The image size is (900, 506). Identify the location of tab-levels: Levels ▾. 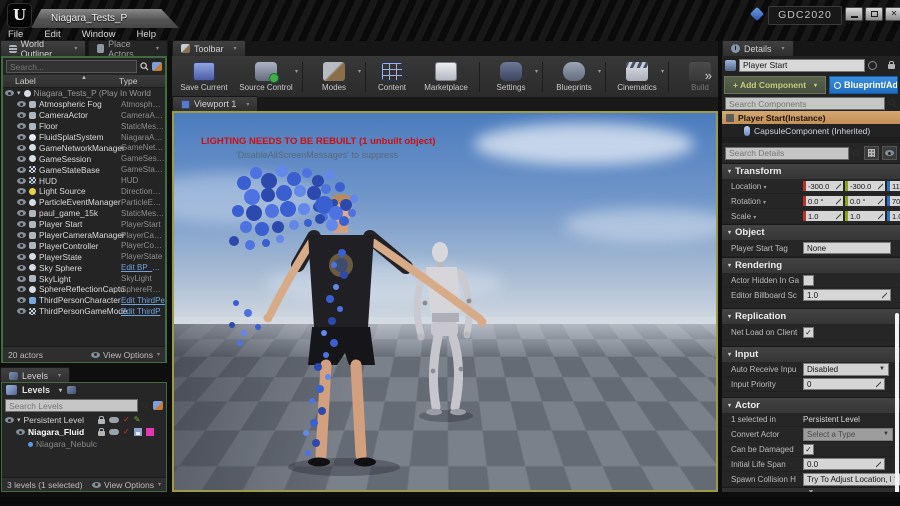
(35, 375).